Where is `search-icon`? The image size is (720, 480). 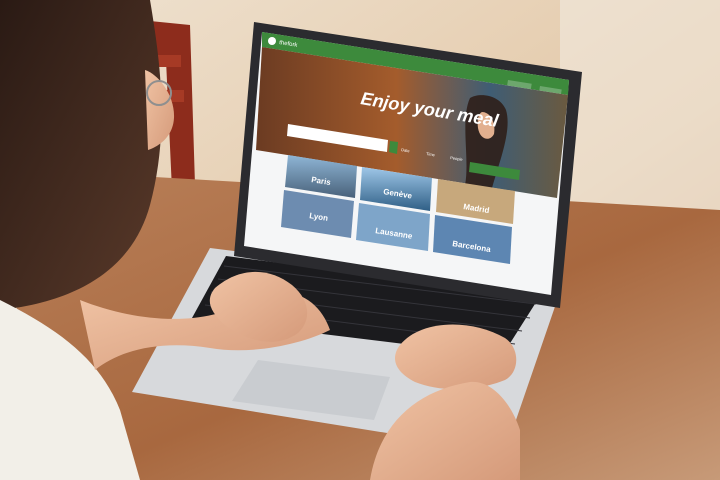
search-icon is located at coordinates (393, 147).